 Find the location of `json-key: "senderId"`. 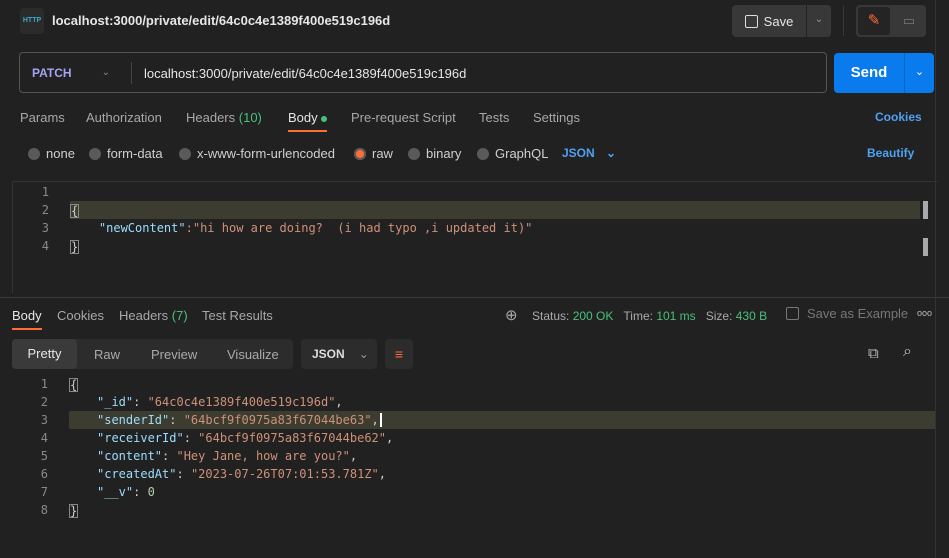

json-key: "senderId" is located at coordinates (133, 420).